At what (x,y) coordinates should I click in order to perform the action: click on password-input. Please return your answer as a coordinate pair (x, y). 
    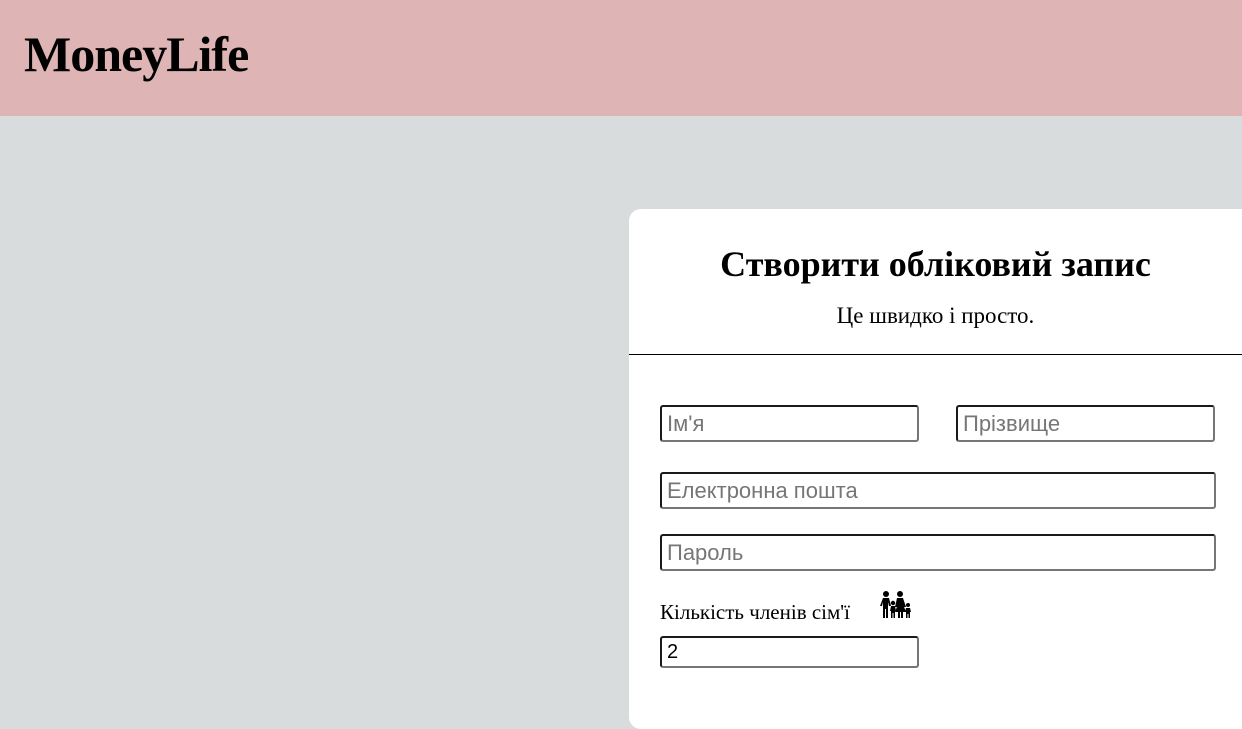
    Looking at the image, I should click on (938, 552).